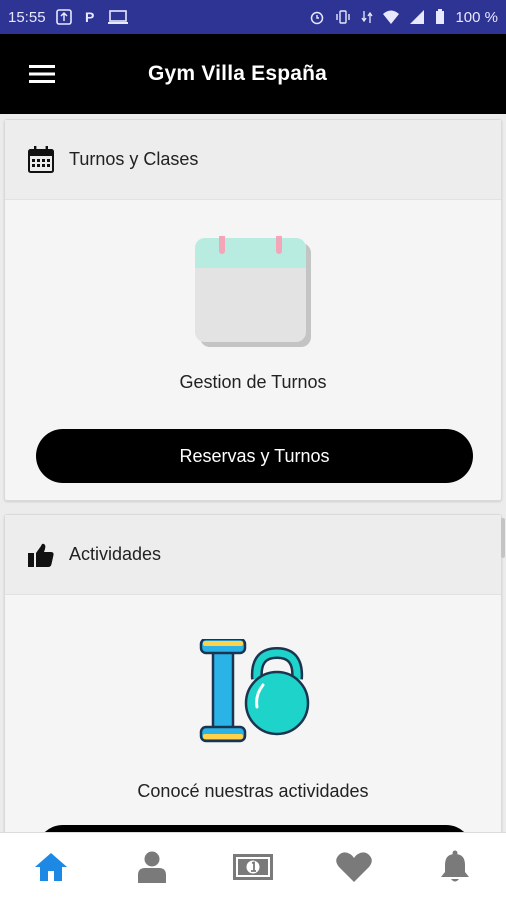 This screenshot has height=900, width=506. Describe the element at coordinates (115, 554) in the screenshot. I see `card-title: Actividades` at that location.